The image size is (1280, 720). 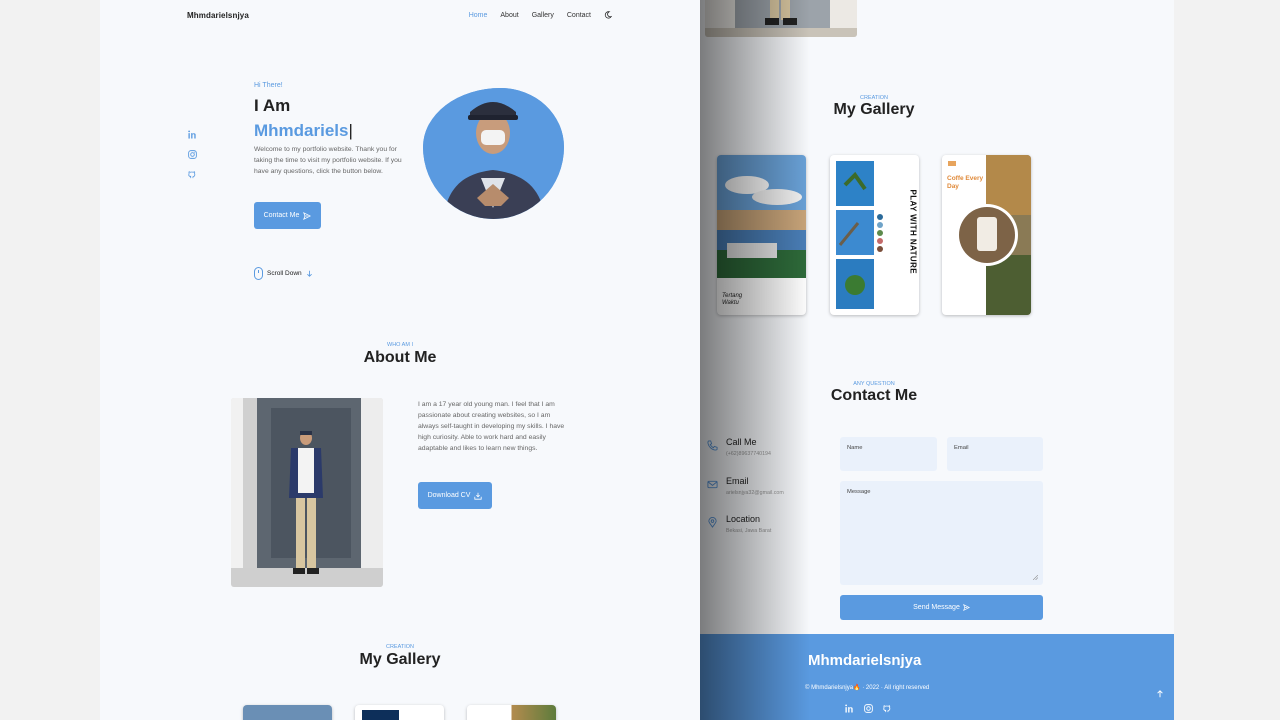 What do you see at coordinates (712, 445) in the screenshot?
I see `phone-icon` at bounding box center [712, 445].